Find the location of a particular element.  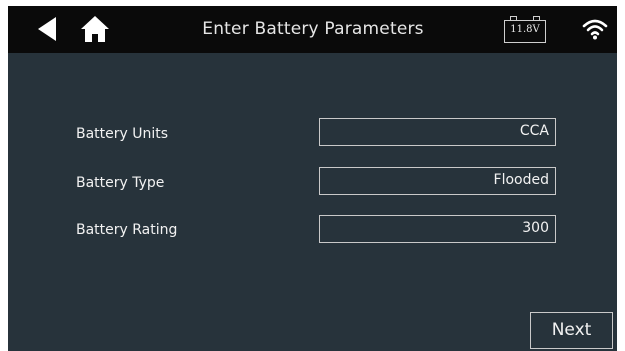

home-icon is located at coordinates (95, 29).